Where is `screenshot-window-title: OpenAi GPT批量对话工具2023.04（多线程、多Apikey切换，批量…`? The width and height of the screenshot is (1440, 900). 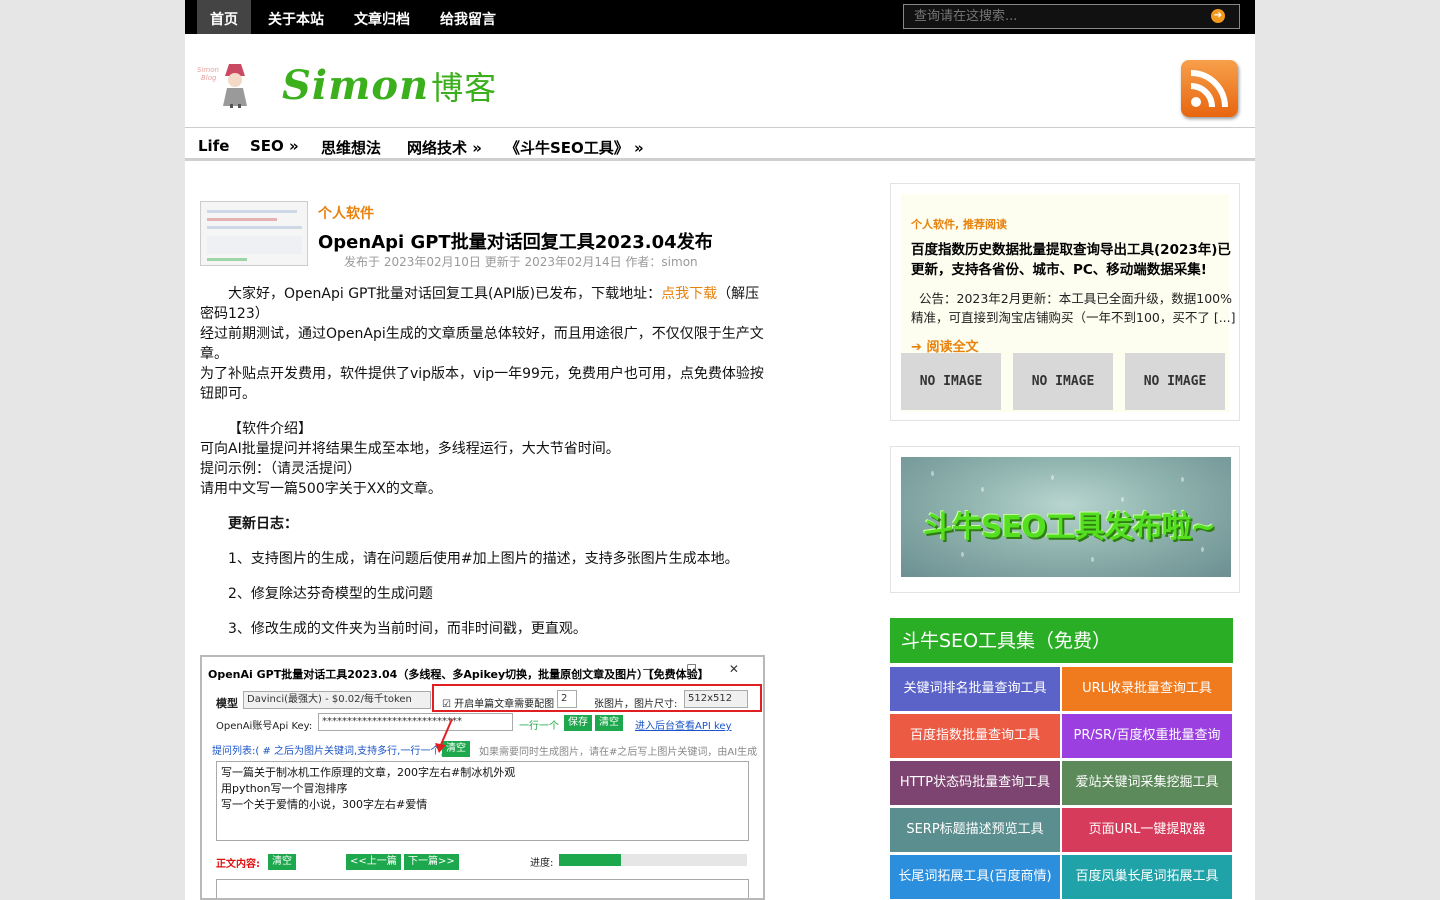
screenshot-window-title: OpenAi GPT批量对话工具2023.04（多线程、多Apikey切换，批量… is located at coordinates (458, 674).